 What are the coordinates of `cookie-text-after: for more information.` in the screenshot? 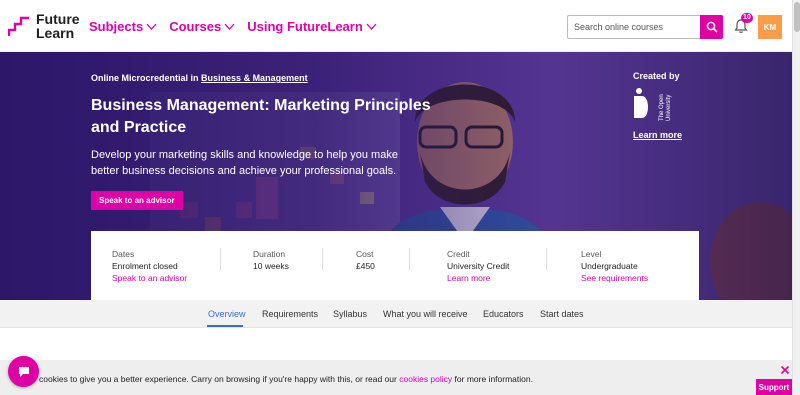 It's located at (493, 379).